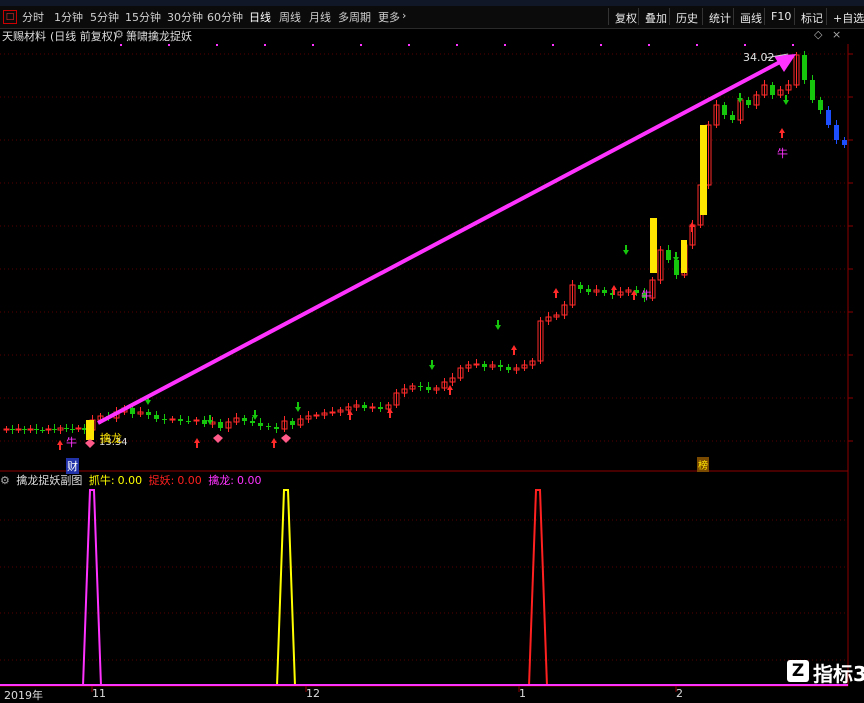 The width and height of the screenshot is (864, 703). Describe the element at coordinates (703, 464) in the screenshot. I see `ranking-marker: 榜` at that location.